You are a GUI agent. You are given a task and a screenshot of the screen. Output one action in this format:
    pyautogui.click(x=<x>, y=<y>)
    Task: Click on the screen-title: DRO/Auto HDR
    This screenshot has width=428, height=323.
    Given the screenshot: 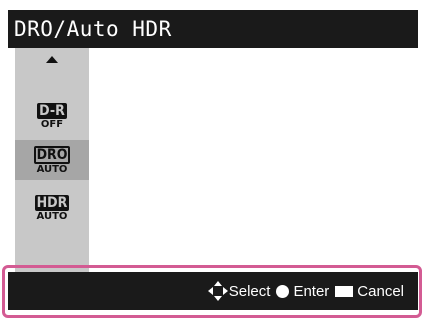 What is the action you would take?
    pyautogui.click(x=213, y=29)
    